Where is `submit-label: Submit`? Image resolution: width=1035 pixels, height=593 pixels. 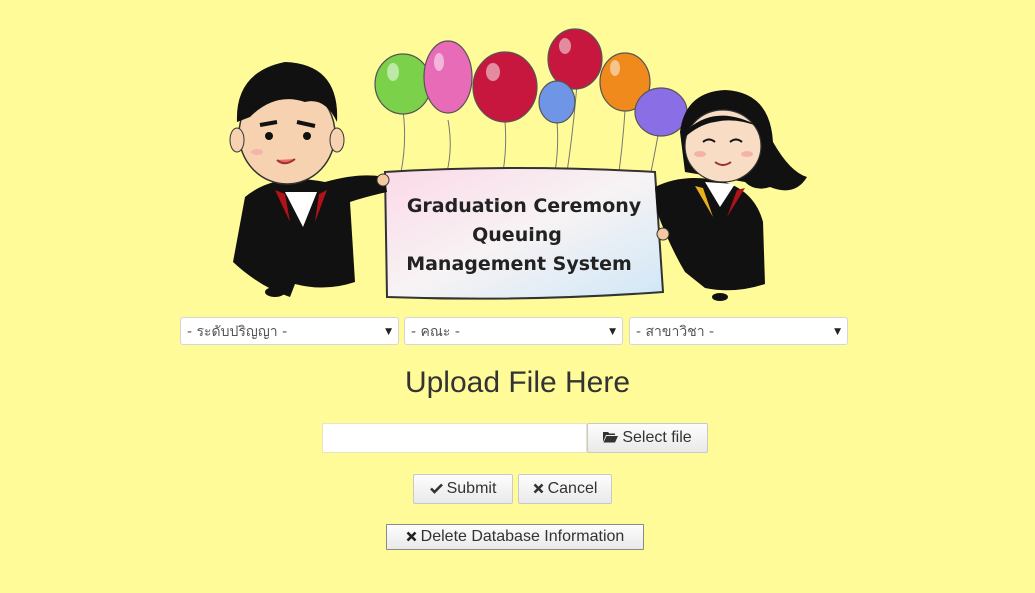
submit-label: Submit is located at coordinates (471, 488).